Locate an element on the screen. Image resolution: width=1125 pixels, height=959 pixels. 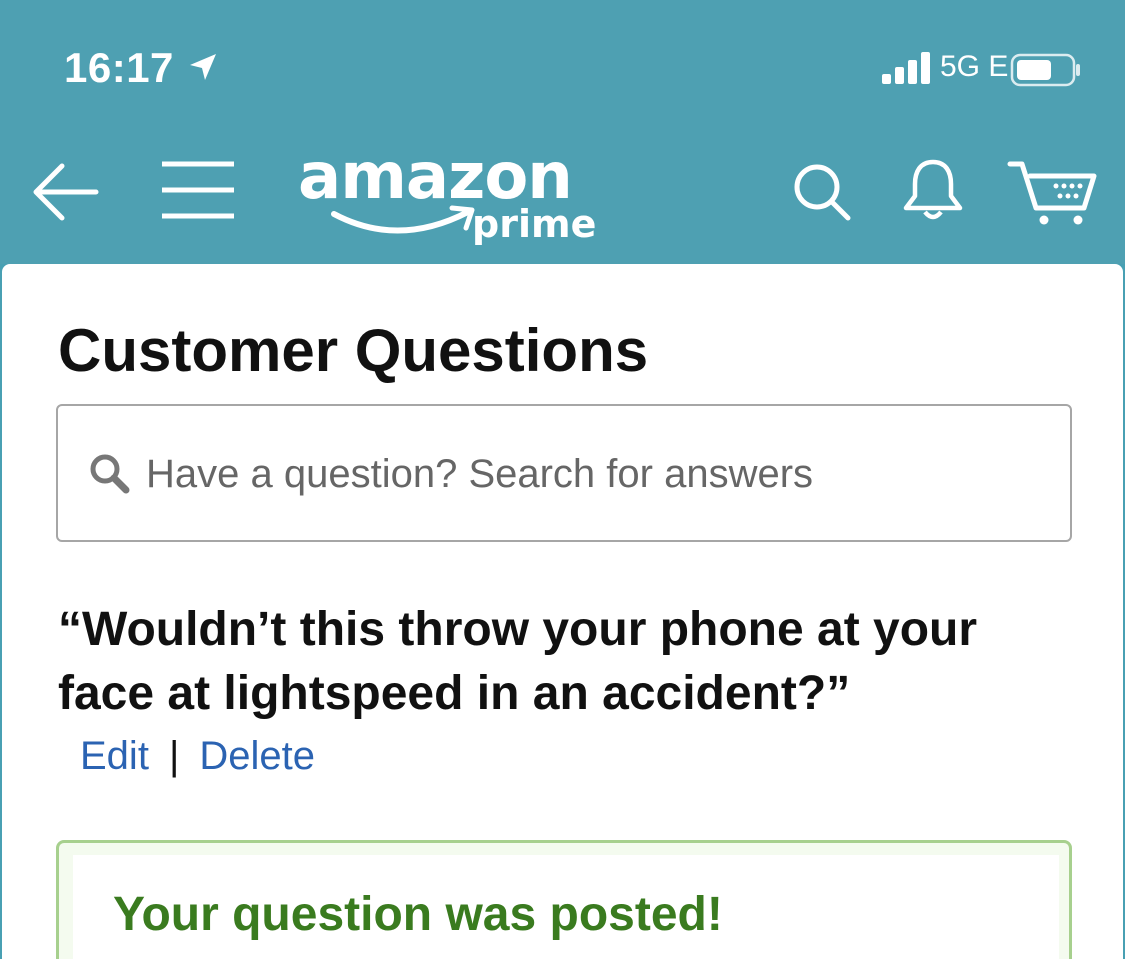
logo-sub: prime is located at coordinates (534, 224).